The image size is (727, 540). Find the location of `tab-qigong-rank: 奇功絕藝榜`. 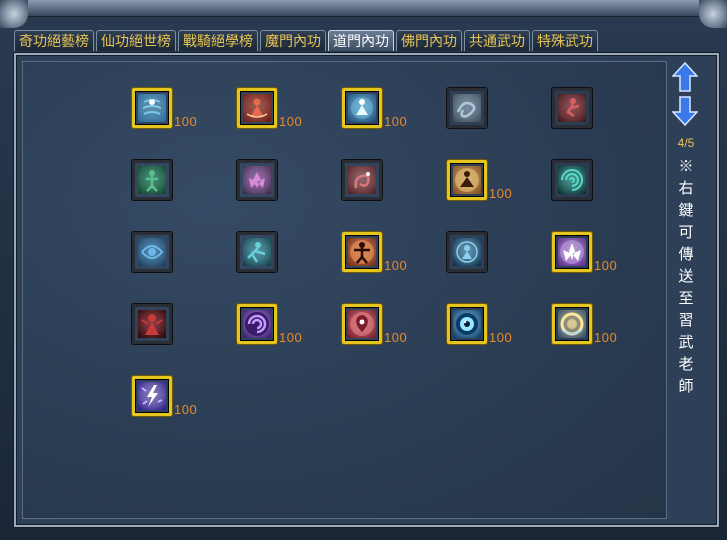

tab-qigong-rank: 奇功絕藝榜 is located at coordinates (54, 40).